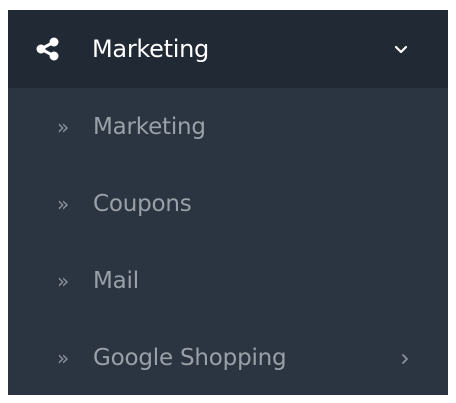 The width and height of the screenshot is (456, 403). Describe the element at coordinates (149, 127) in the screenshot. I see `submenu-item-label: Marketing` at that location.